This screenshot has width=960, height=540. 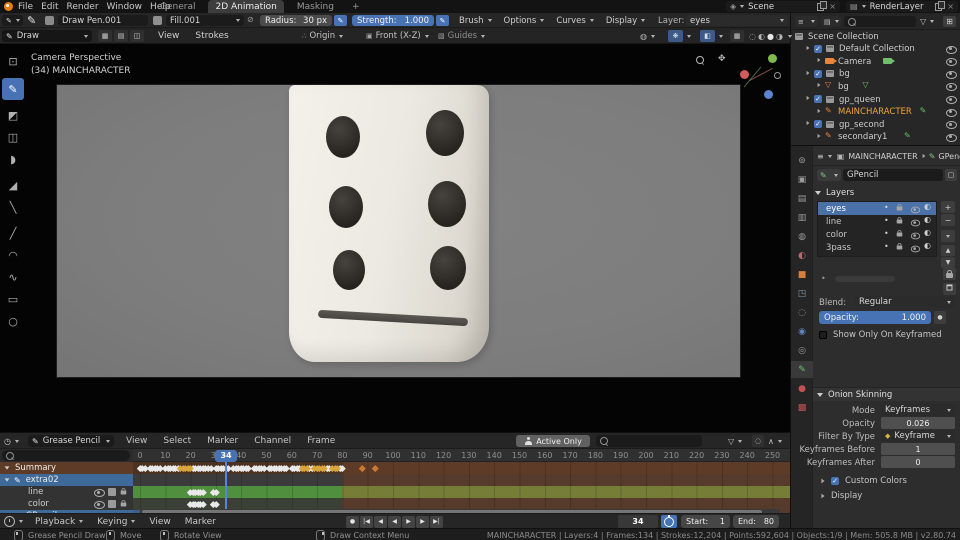 What do you see at coordinates (553, 441) in the screenshot?
I see `active-only-toggle: Active Only` at bounding box center [553, 441].